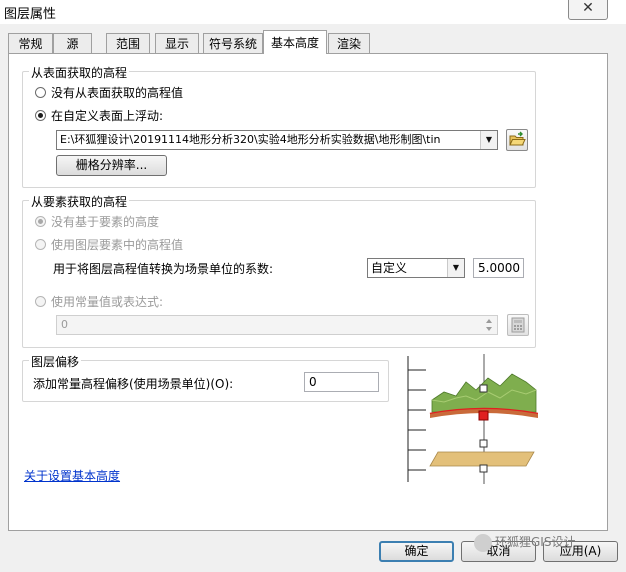 The image size is (626, 572). What do you see at coordinates (107, 302) in the screenshot?
I see `radio-label: 使用常量值或表达式:` at bounding box center [107, 302].